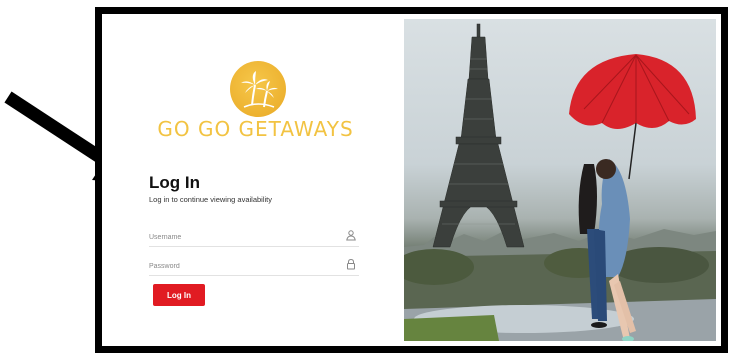  I want to click on brand-name: GO GO GETAWAYS, so click(255, 129).